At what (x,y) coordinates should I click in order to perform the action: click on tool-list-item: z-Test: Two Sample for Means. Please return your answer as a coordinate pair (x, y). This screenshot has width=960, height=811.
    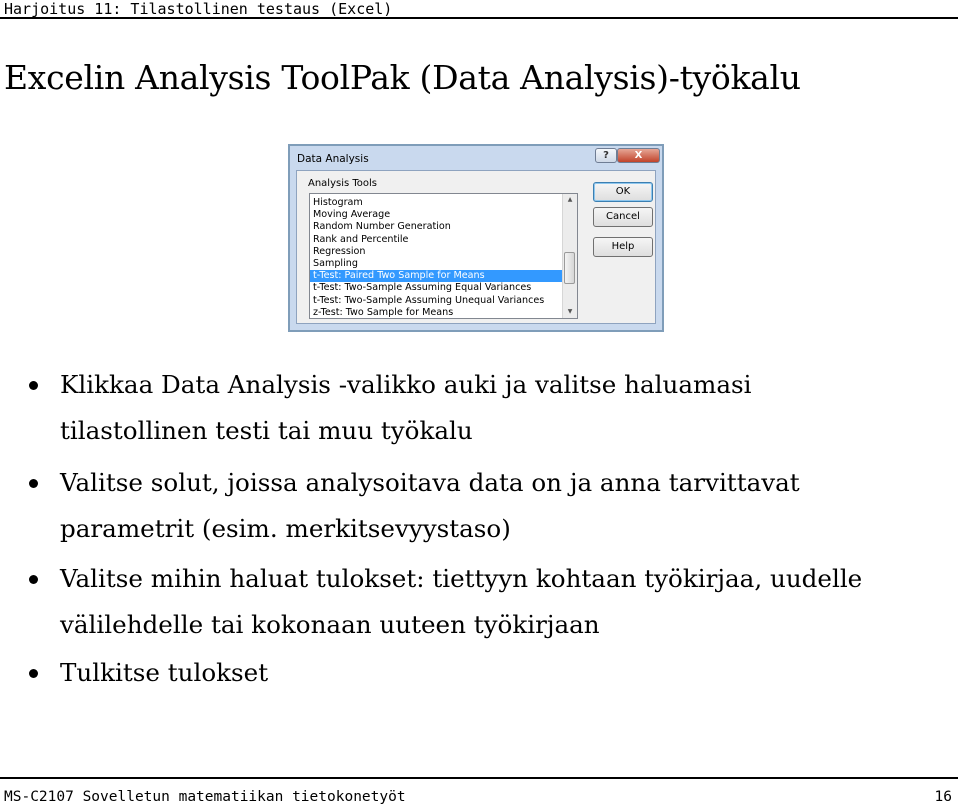
    Looking at the image, I should click on (437, 312).